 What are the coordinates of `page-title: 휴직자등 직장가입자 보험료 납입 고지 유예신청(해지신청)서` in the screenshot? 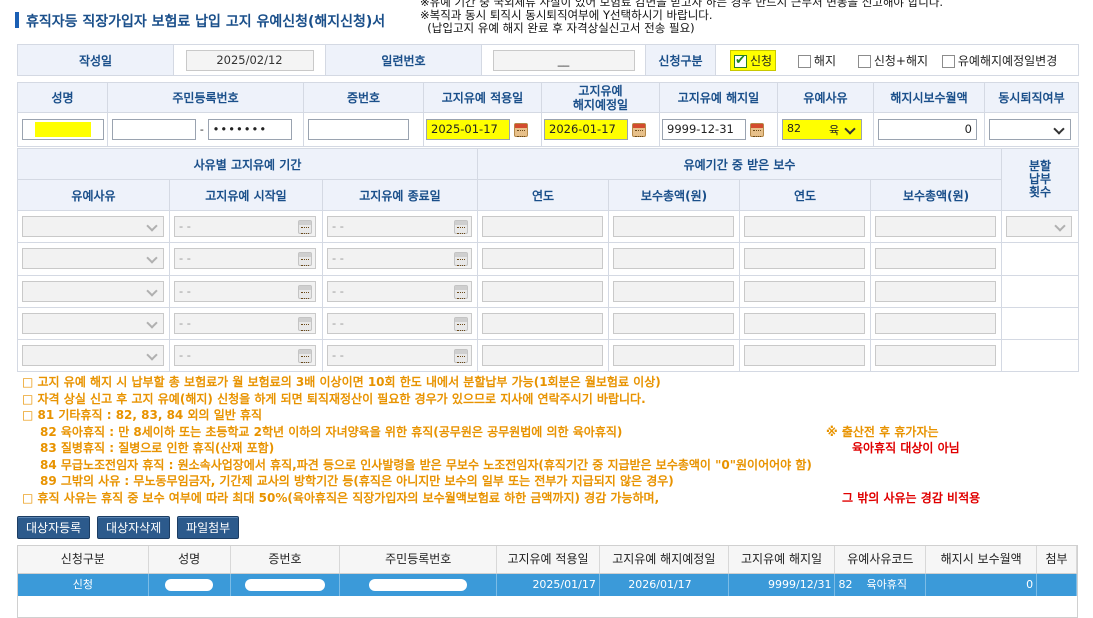 It's located at (206, 22).